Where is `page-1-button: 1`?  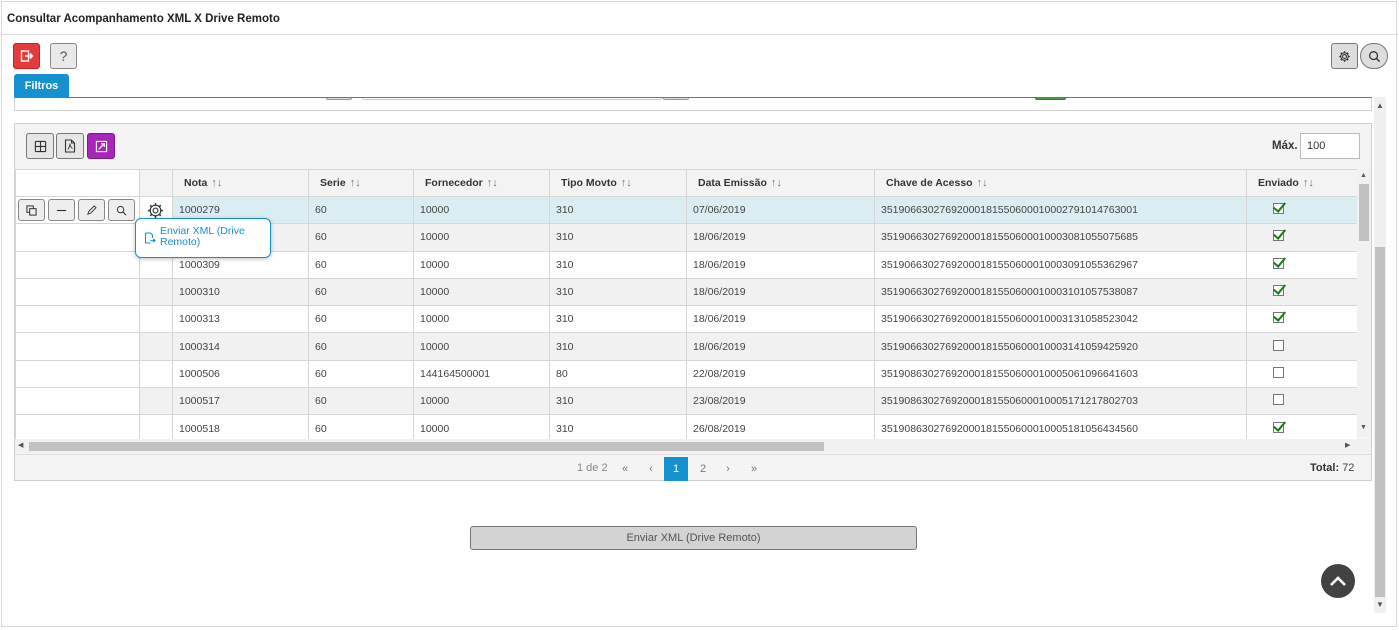 page-1-button: 1 is located at coordinates (676, 469).